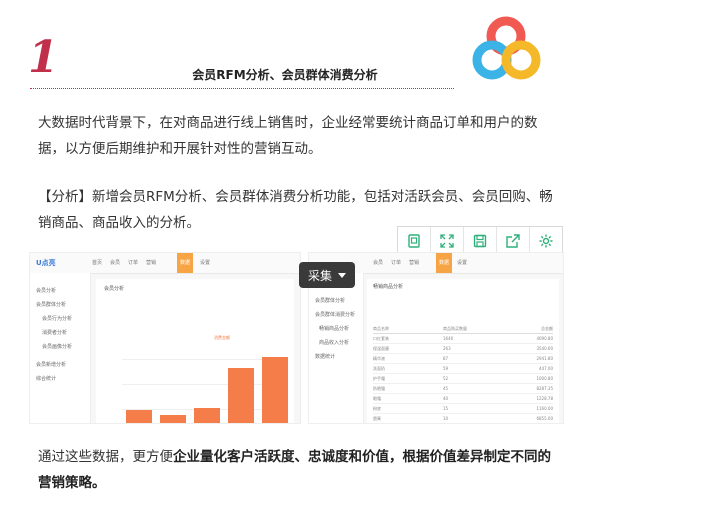 The height and width of the screenshot is (510, 714). Describe the element at coordinates (546, 368) in the screenshot. I see `table-cell: 447.00` at that location.